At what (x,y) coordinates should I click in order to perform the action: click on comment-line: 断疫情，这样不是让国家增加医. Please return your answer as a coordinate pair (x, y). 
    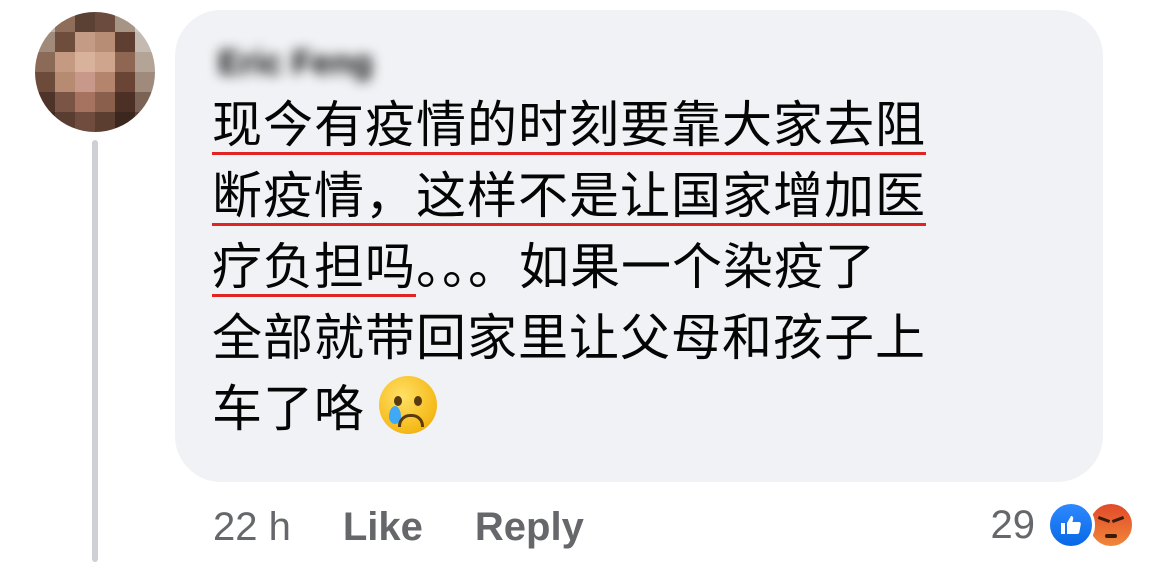
    Looking at the image, I should click on (569, 196).